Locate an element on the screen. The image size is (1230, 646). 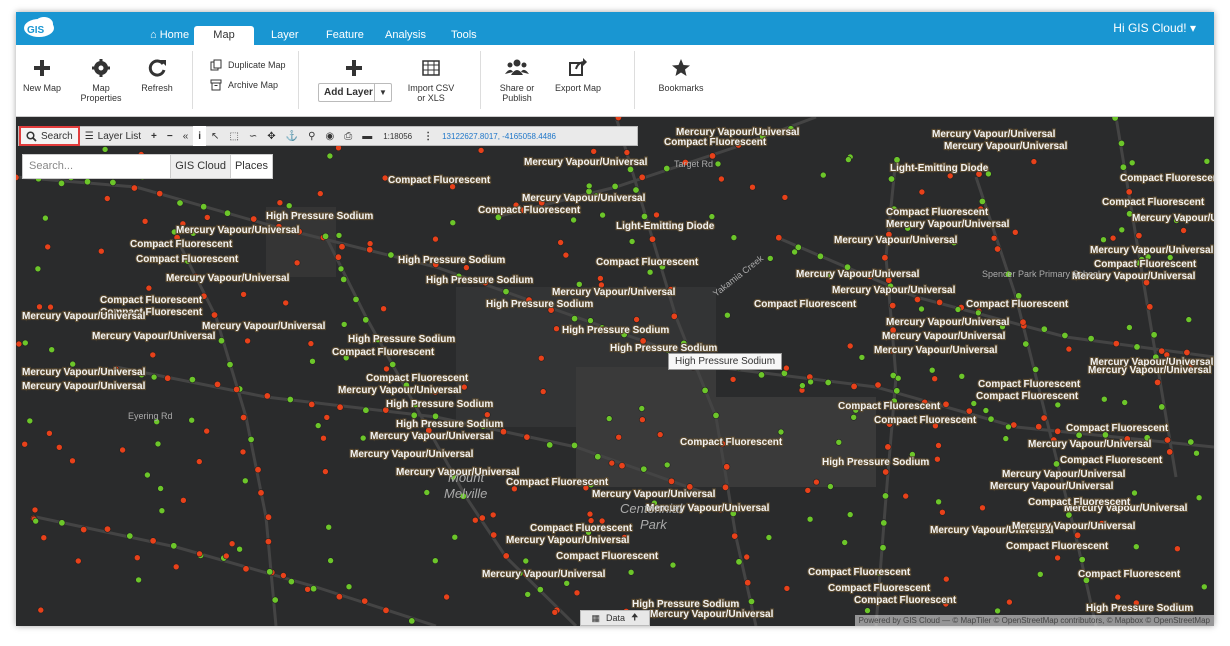
zoom-out-button: − is located at coordinates (170, 136).